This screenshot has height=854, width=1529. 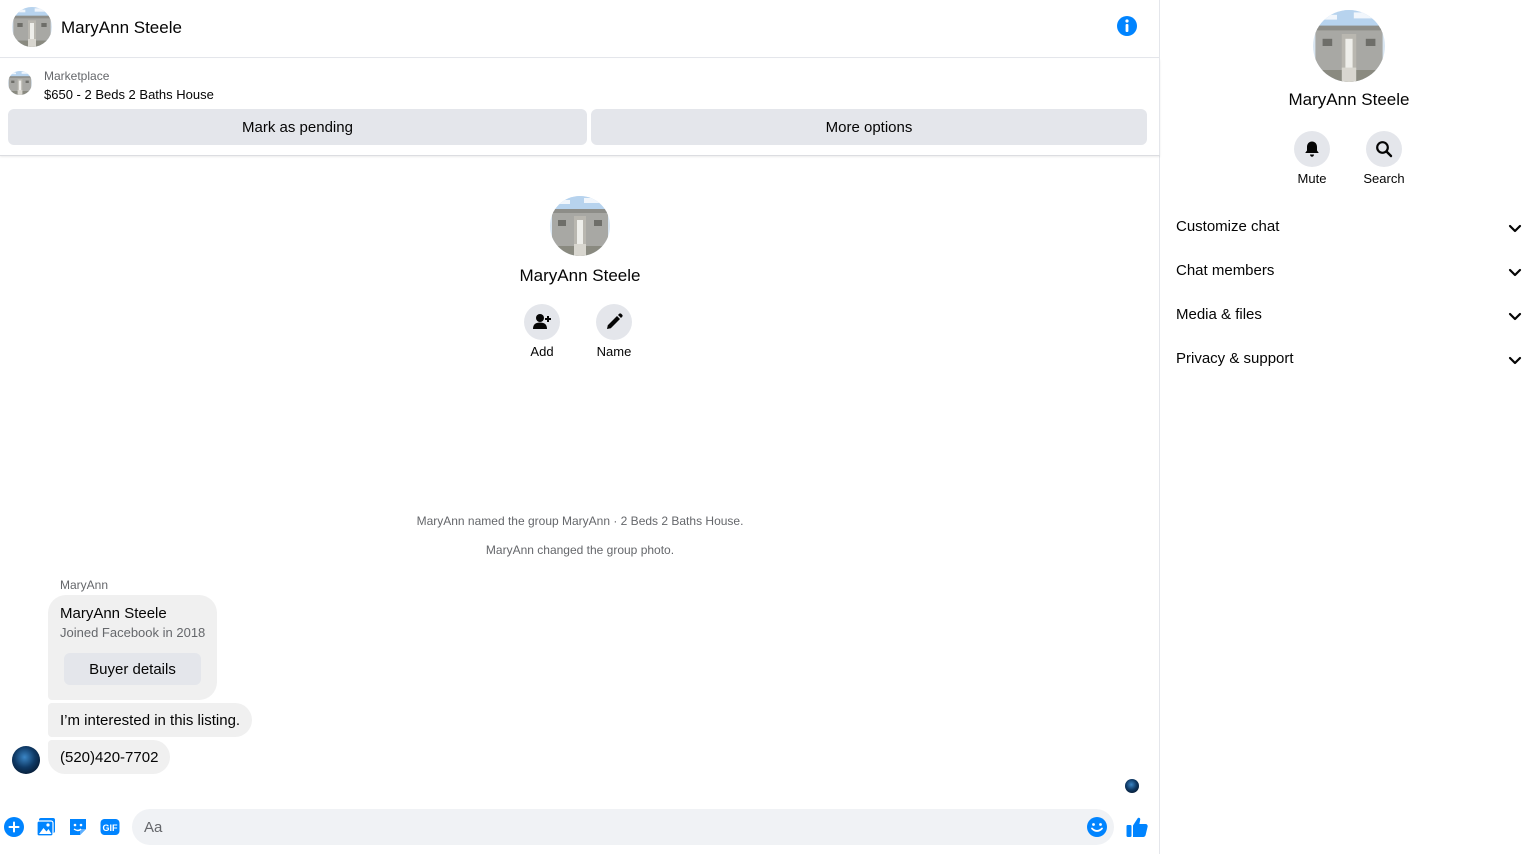 What do you see at coordinates (1345, 227) in the screenshot?
I see `customize-chat-section: Customize chat` at bounding box center [1345, 227].